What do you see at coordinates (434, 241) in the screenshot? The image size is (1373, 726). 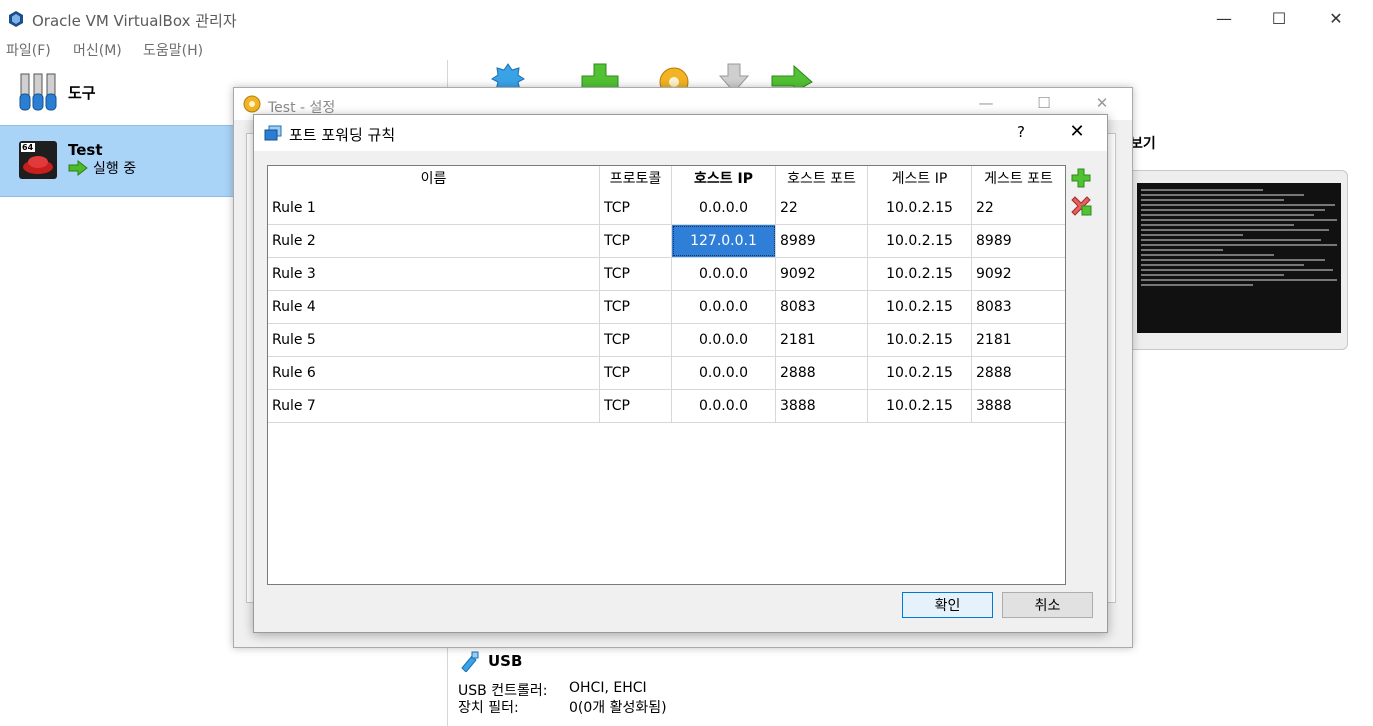 I see `cell-name: Rule 2` at bounding box center [434, 241].